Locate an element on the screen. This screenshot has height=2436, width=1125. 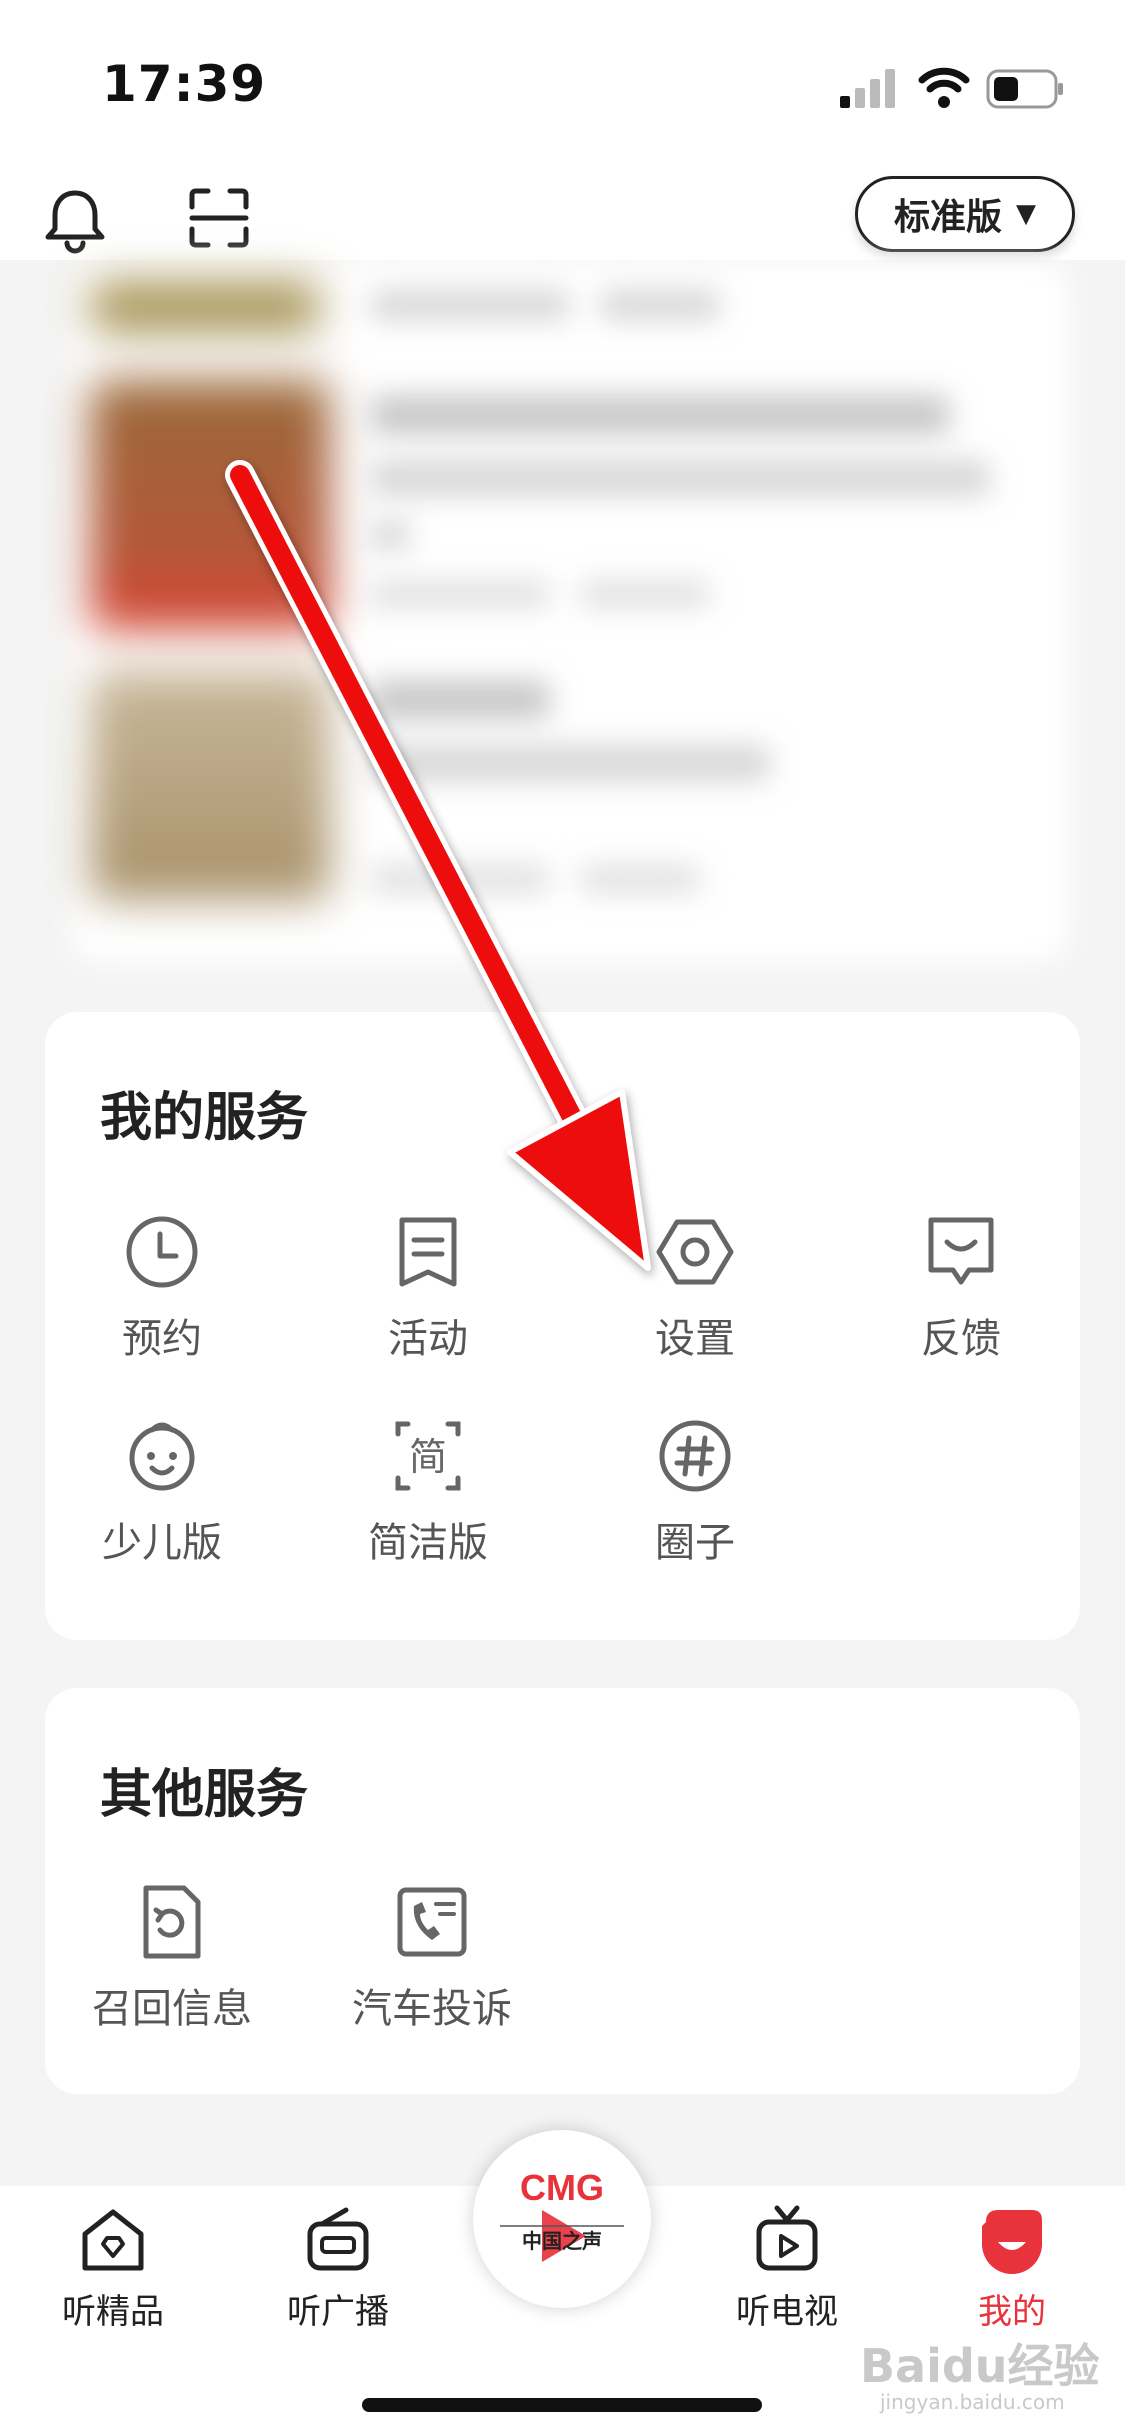
service-feedback: 反馈 is located at coordinates (961, 1288).